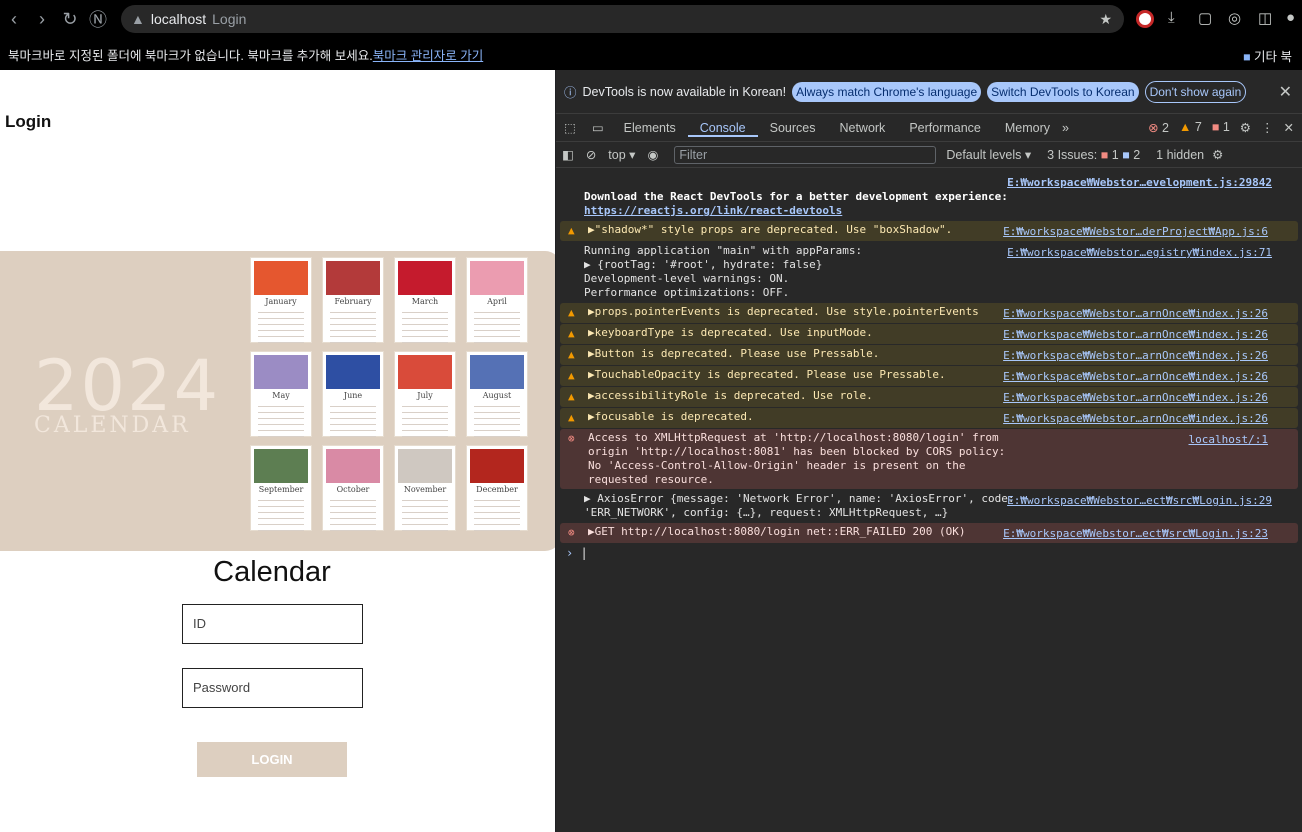 Image resolution: width=1302 pixels, height=832 pixels. What do you see at coordinates (1105, 19) in the screenshot?
I see `bookmark-star-icon: ★` at bounding box center [1105, 19].